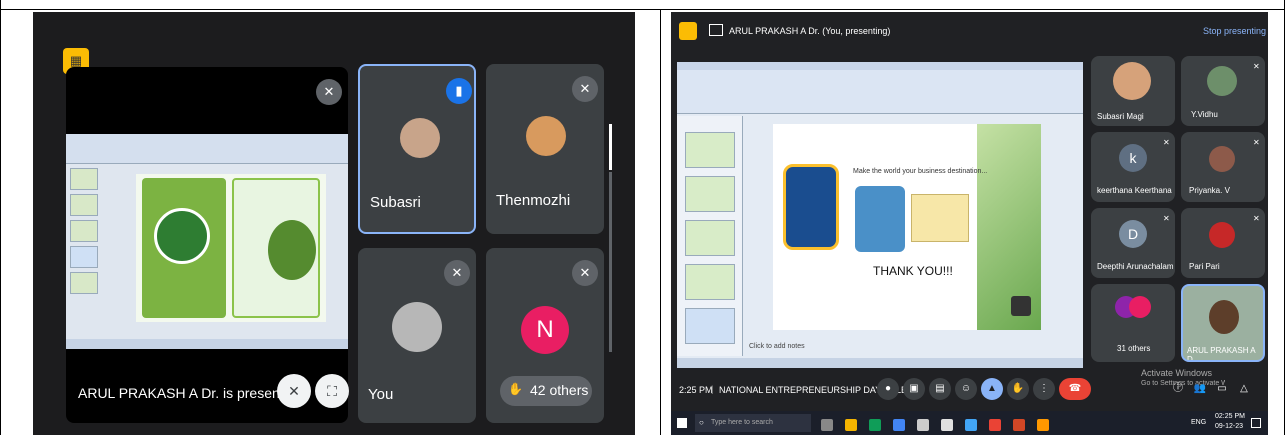  Describe the element at coordinates (1244, 389) in the screenshot. I see `activities-icon: △` at that location.